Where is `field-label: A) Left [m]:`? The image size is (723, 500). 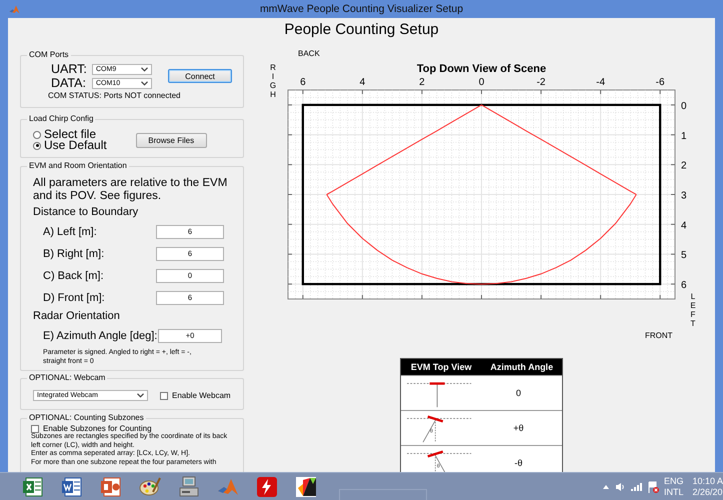 field-label: A) Left [m]: is located at coordinates (70, 232).